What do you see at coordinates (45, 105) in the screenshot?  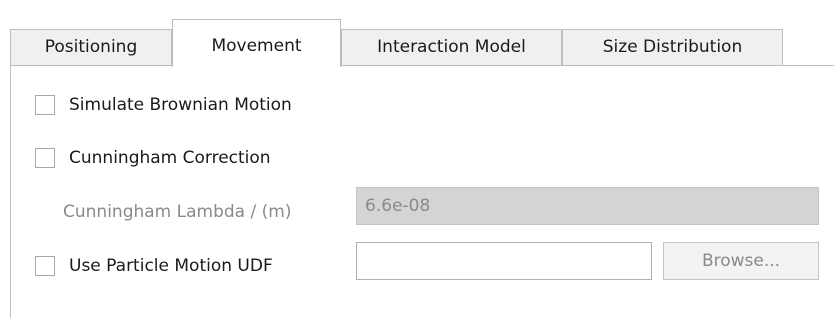 I see `brownian-checkbox` at bounding box center [45, 105].